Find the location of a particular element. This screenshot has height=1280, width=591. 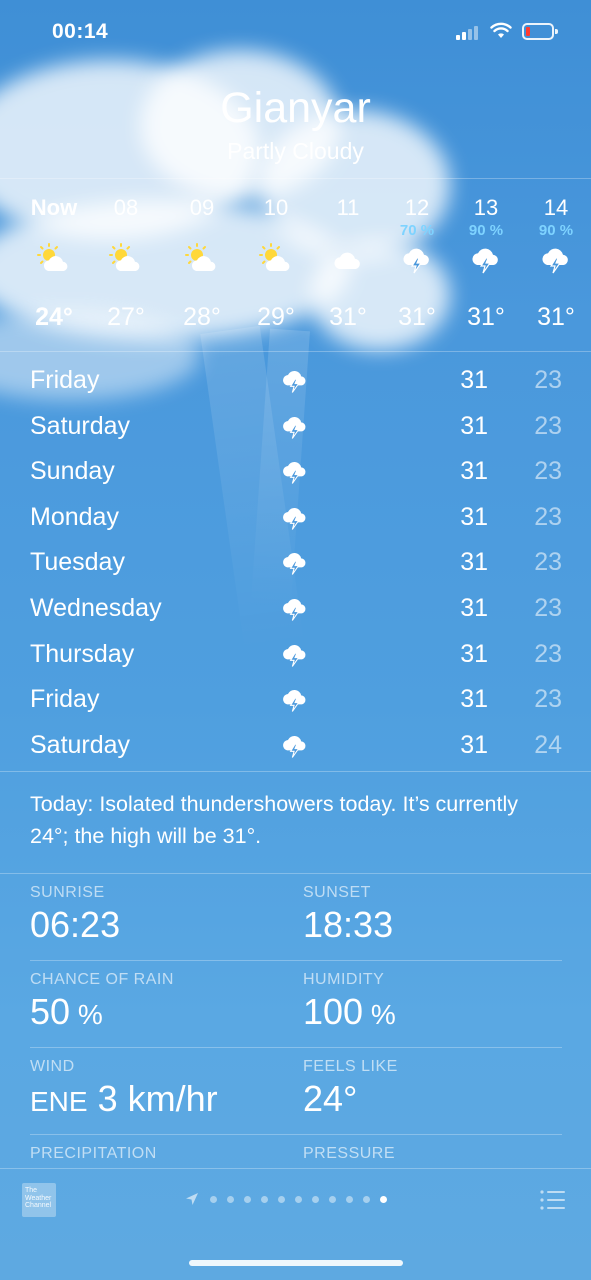

wind-label: WIND is located at coordinates (52, 1066).